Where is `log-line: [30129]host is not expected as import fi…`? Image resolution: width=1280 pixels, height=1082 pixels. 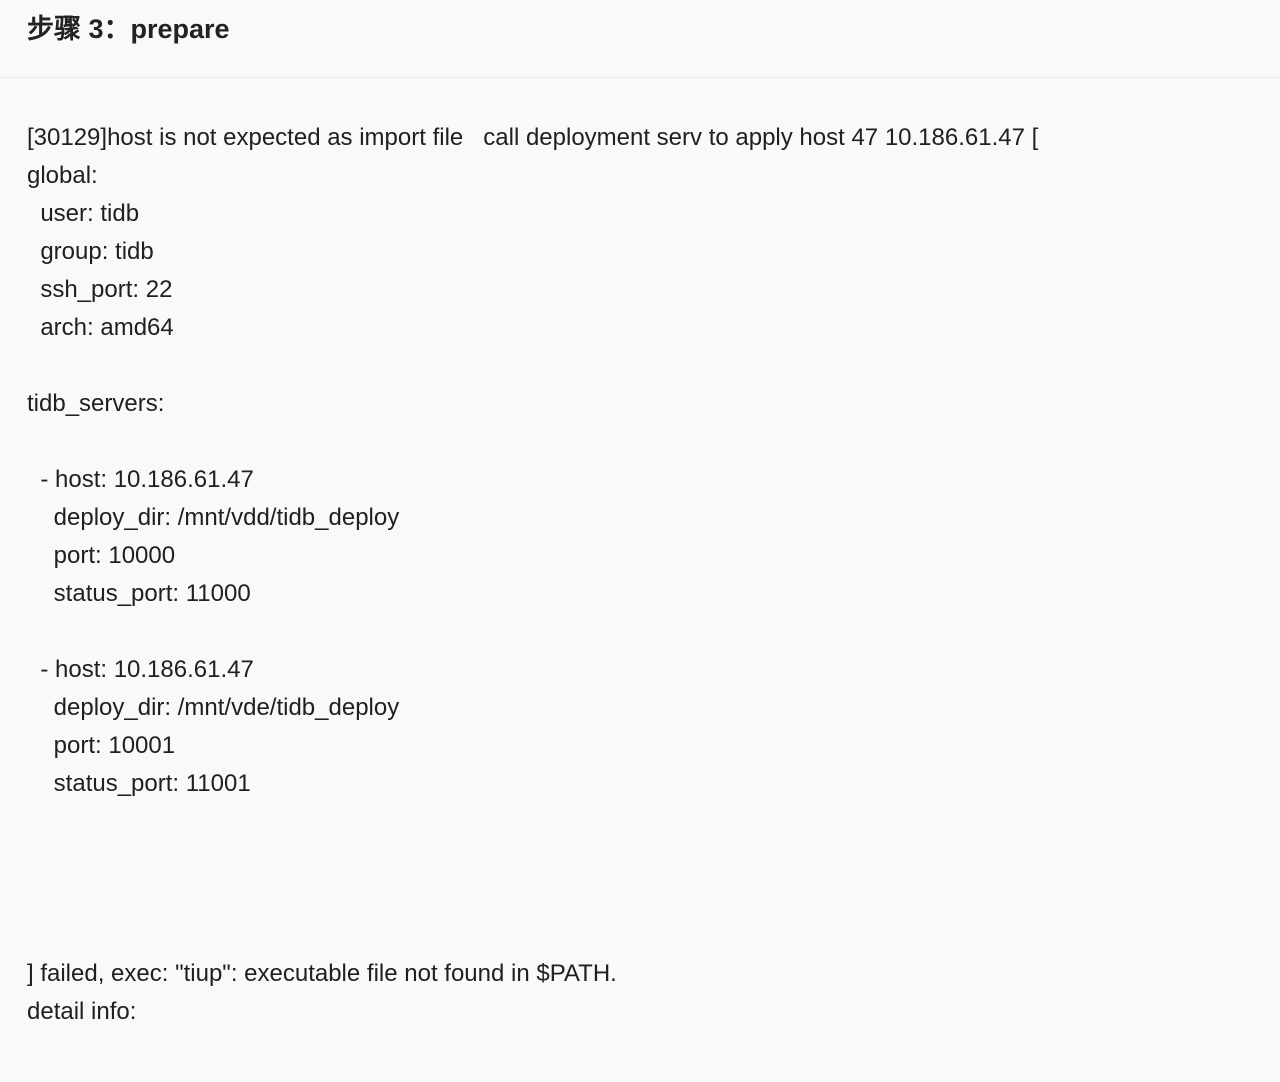
log-line: [30129]host is not expected as import fi… is located at coordinates (533, 137).